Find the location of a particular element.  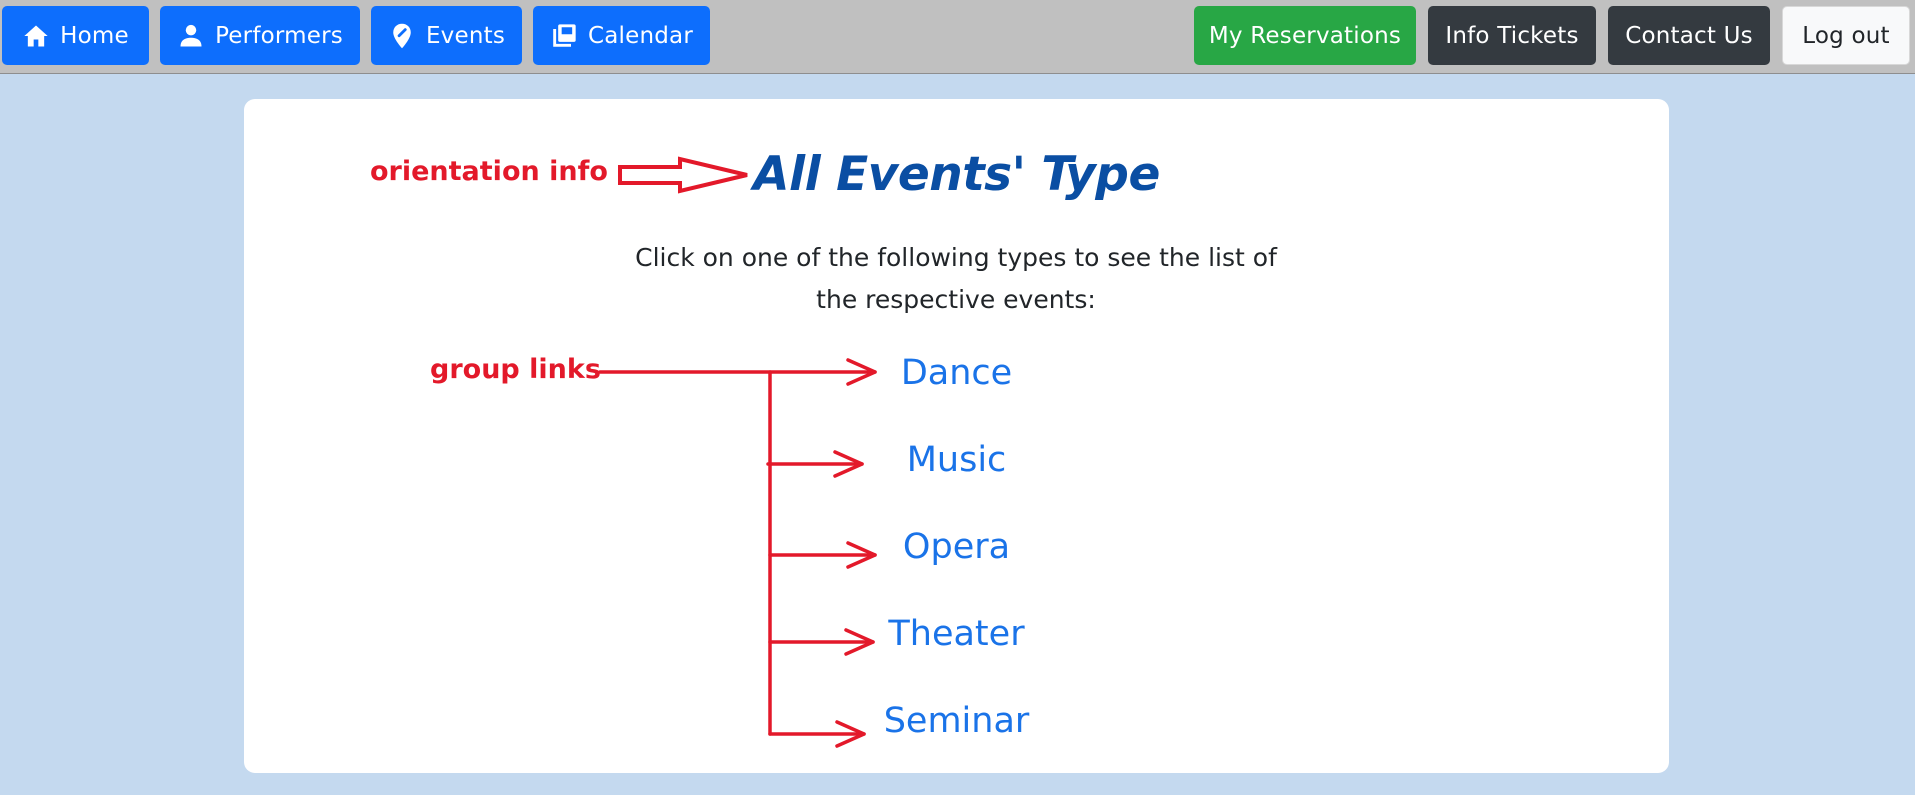

info-tickets-button: Info Tickets is located at coordinates (1512, 35).